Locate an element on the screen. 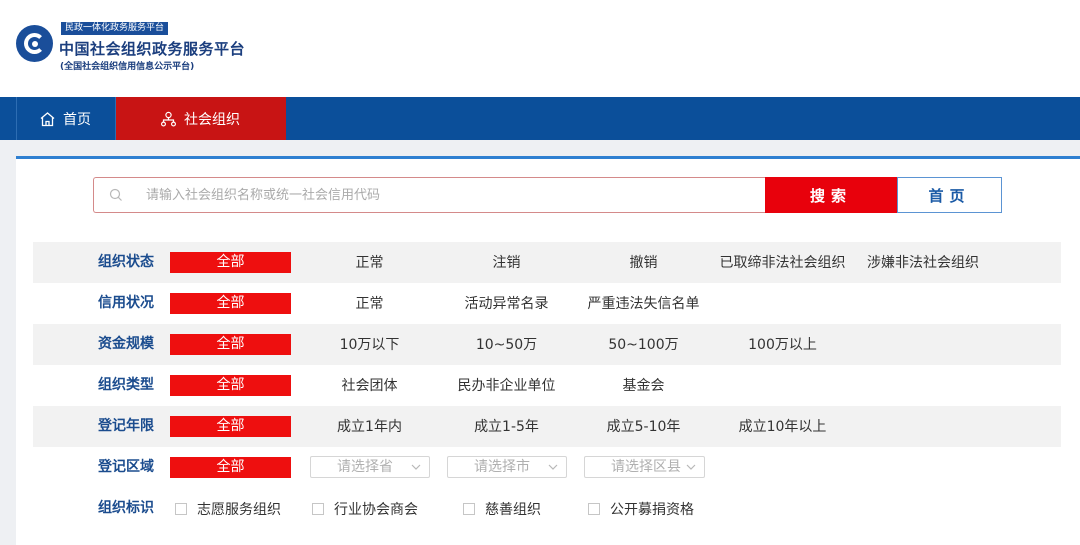 This screenshot has width=1080, height=545. checkbox-label: 公开募捐资格 is located at coordinates (652, 509).